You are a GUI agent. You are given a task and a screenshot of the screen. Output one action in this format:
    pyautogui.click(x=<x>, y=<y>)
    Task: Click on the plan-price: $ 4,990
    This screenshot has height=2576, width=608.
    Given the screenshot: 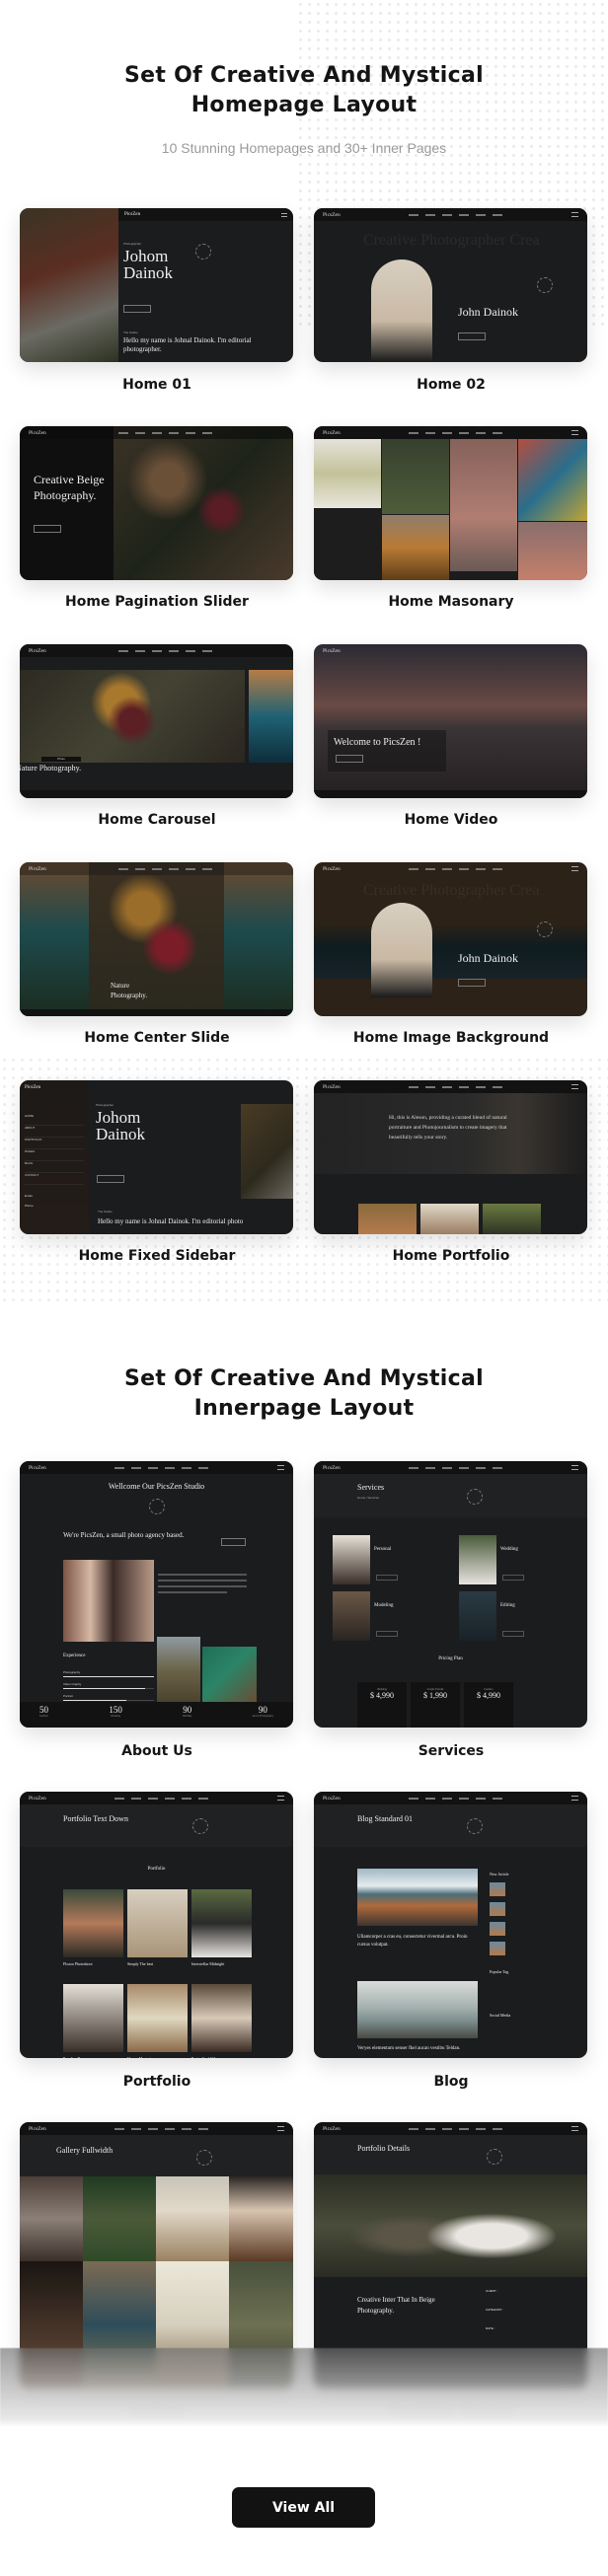 What is the action you would take?
    pyautogui.click(x=382, y=1695)
    